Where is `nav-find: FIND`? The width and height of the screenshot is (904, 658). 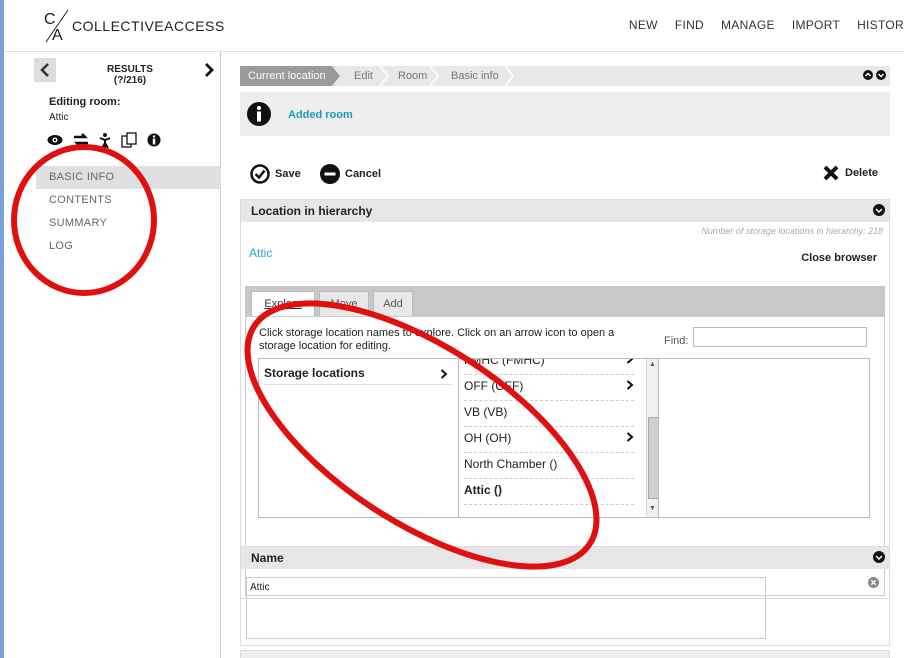
nav-find: FIND is located at coordinates (689, 25).